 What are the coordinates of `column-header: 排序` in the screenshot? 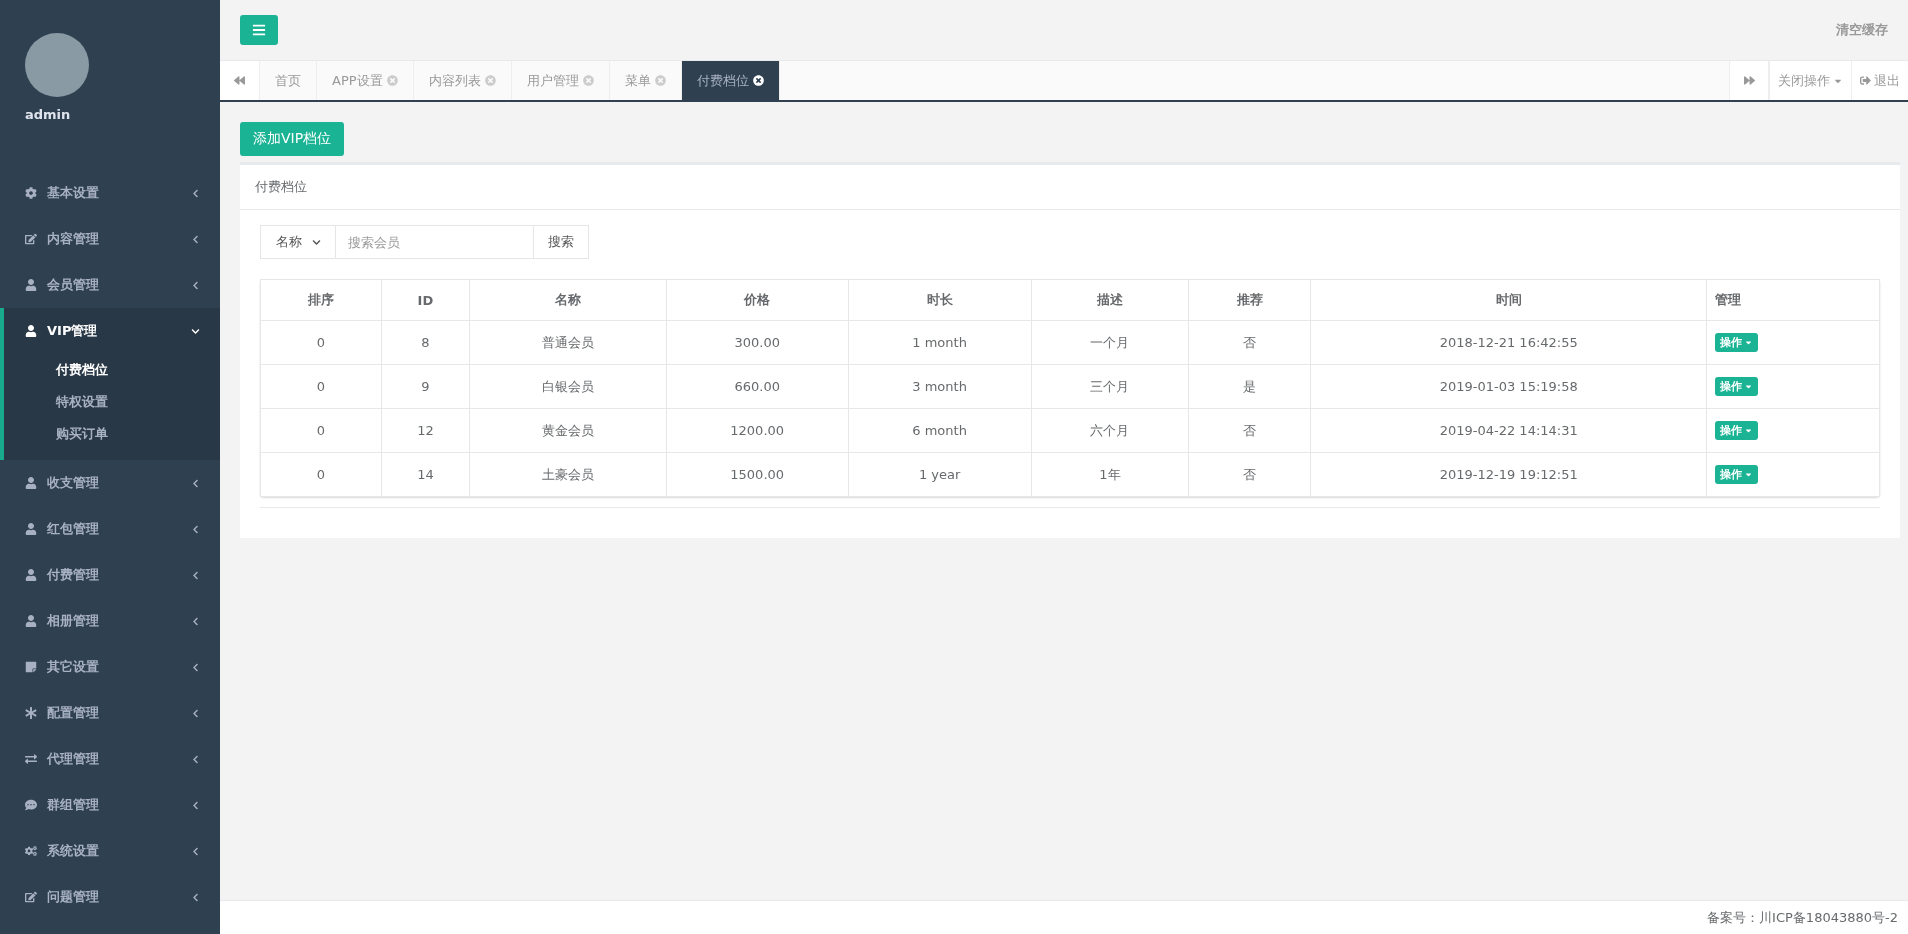 It's located at (321, 300).